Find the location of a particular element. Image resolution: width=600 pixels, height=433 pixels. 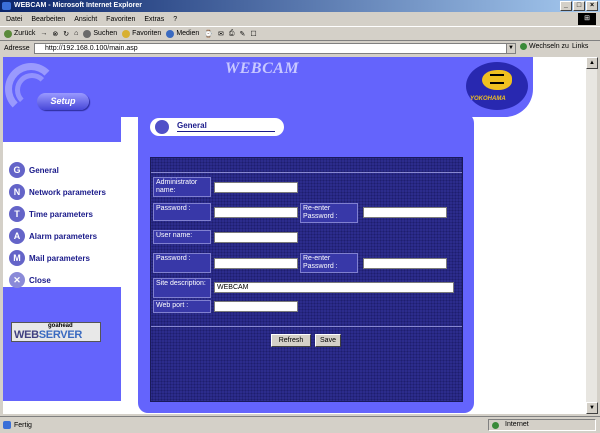

general-icon: G is located at coordinates (17, 170).